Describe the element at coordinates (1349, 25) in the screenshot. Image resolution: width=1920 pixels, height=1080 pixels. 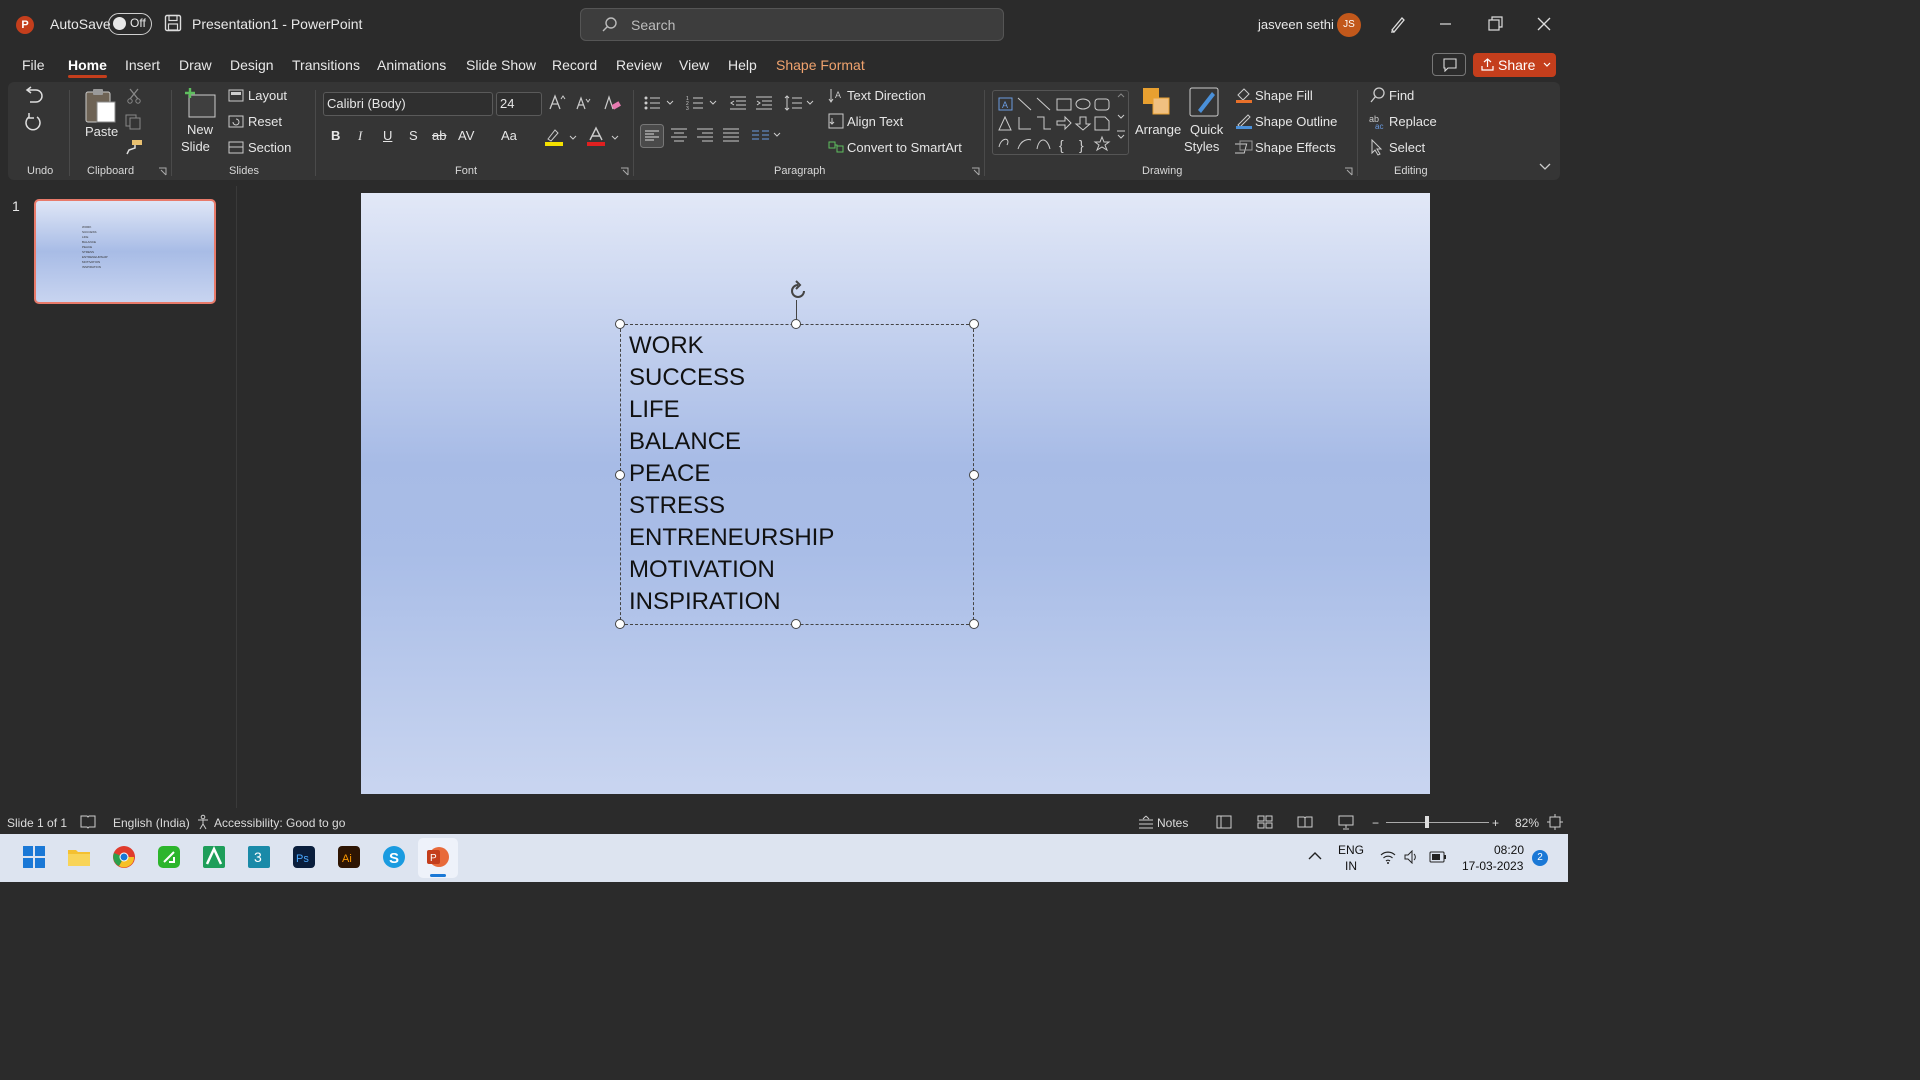
I see `avatar: JS` at that location.